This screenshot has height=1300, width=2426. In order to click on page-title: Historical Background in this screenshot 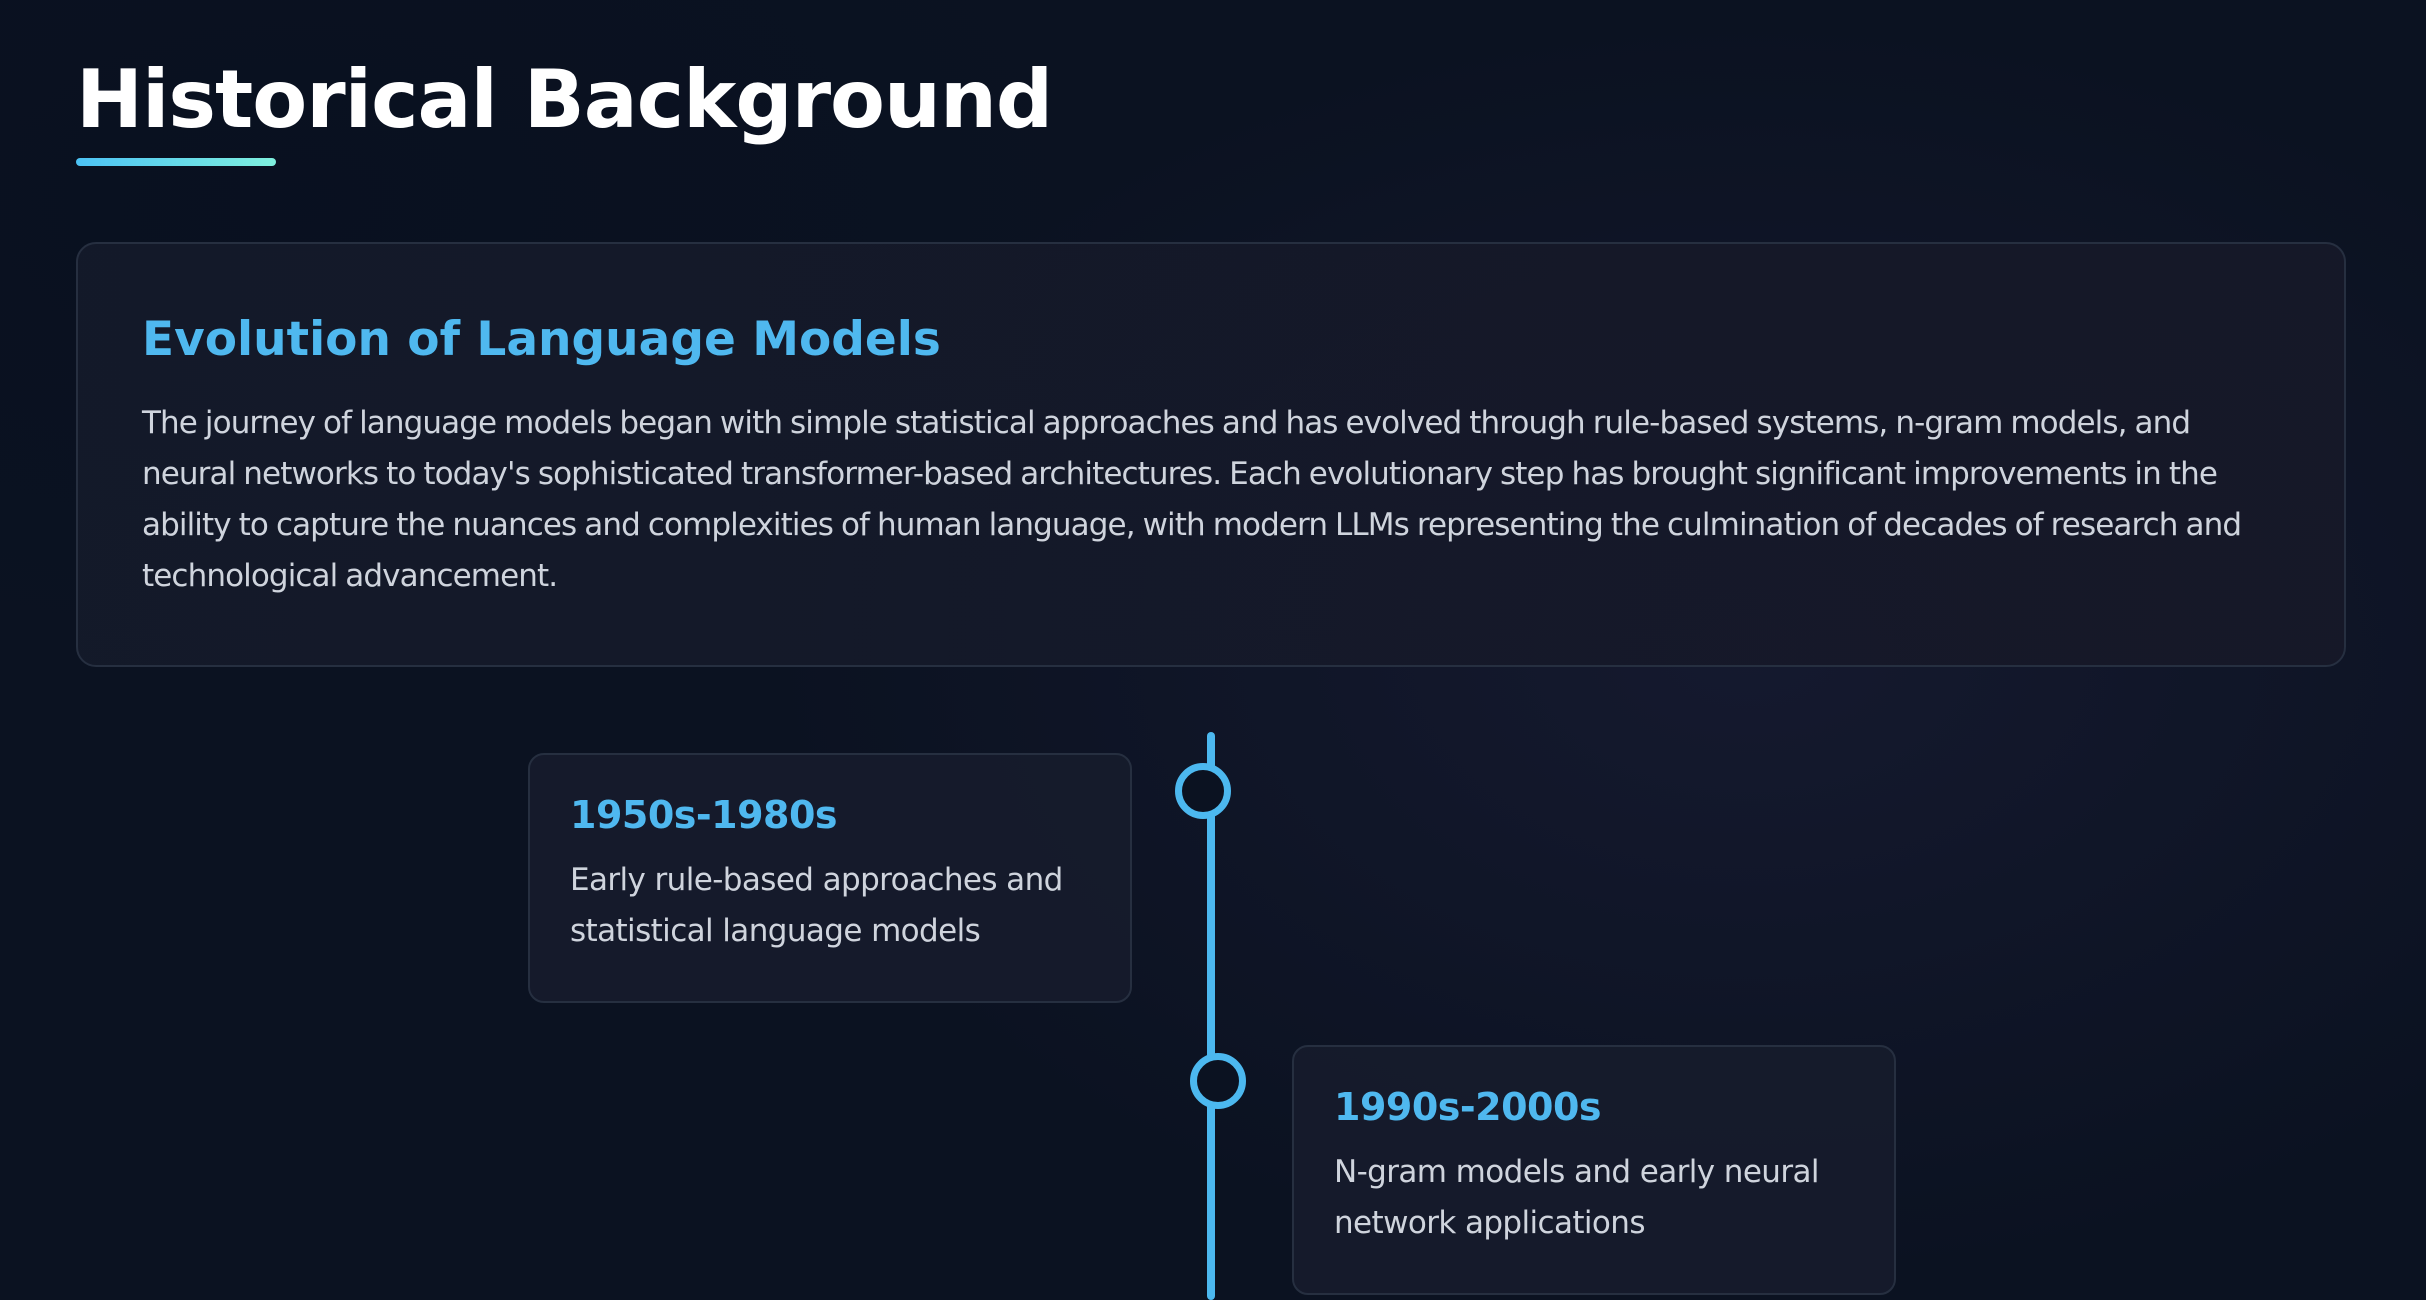, I will do `click(564, 99)`.